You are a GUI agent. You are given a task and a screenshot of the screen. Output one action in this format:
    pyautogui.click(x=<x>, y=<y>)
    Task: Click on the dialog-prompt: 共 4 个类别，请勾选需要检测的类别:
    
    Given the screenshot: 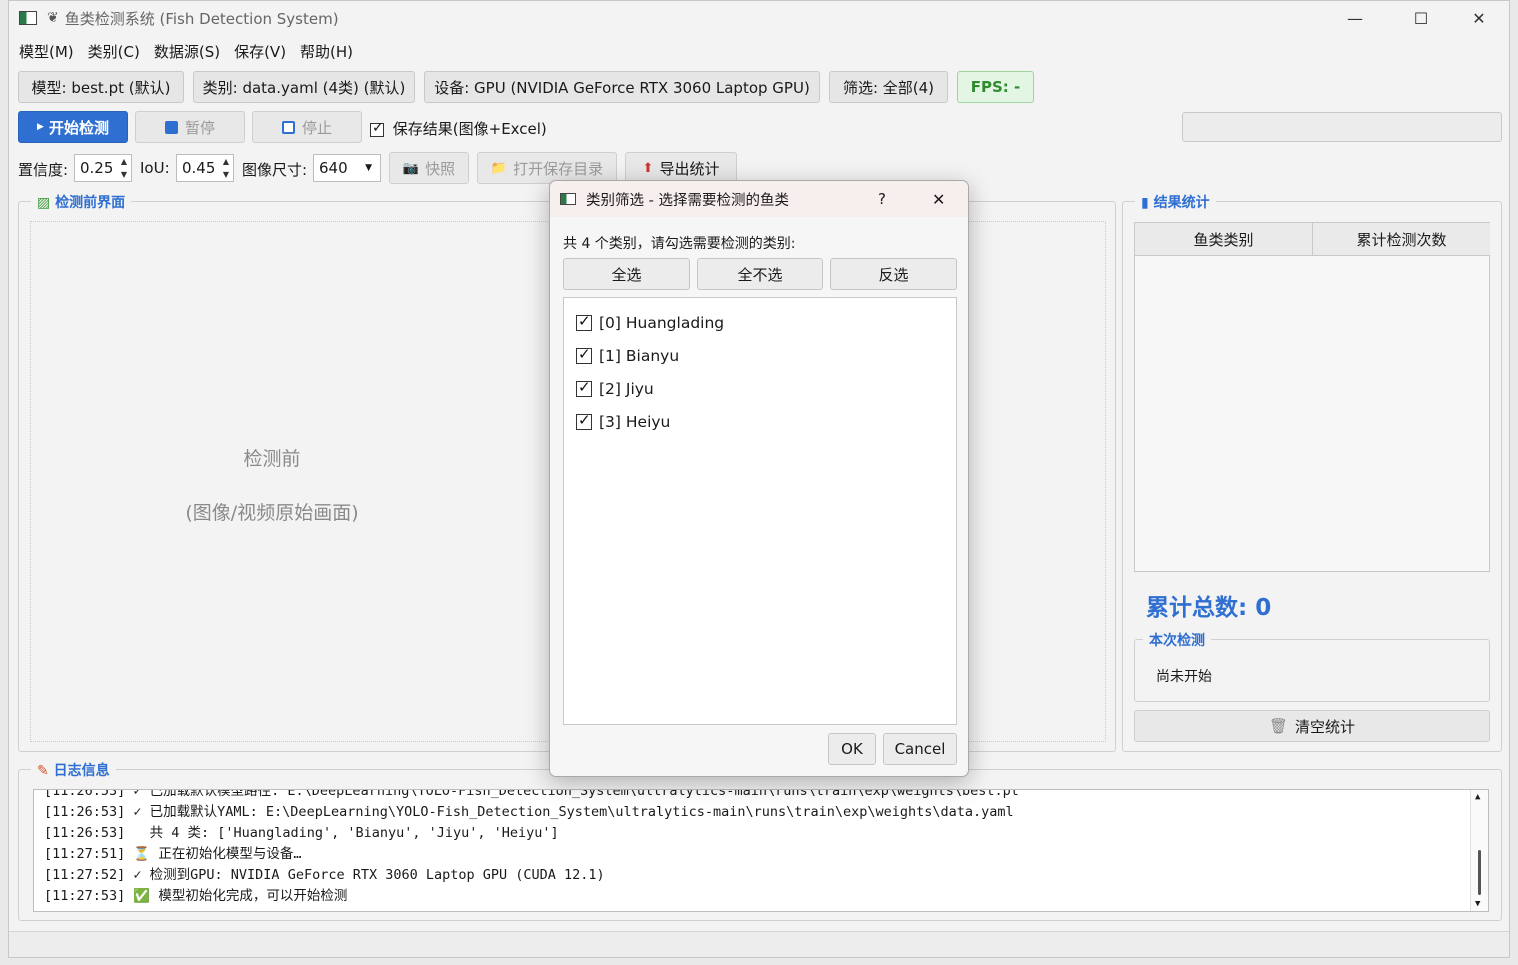 What is the action you would take?
    pyautogui.click(x=679, y=244)
    